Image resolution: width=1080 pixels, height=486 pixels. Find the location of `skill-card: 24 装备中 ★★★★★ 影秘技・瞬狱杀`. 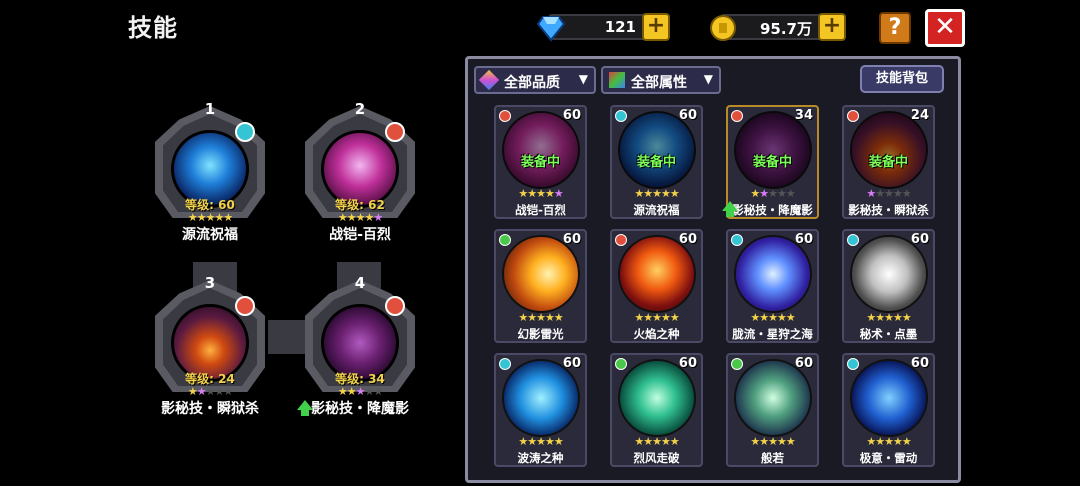

skill-card: 24 装备中 ★★★★★ 影秘技・瞬狱杀 is located at coordinates (888, 162).